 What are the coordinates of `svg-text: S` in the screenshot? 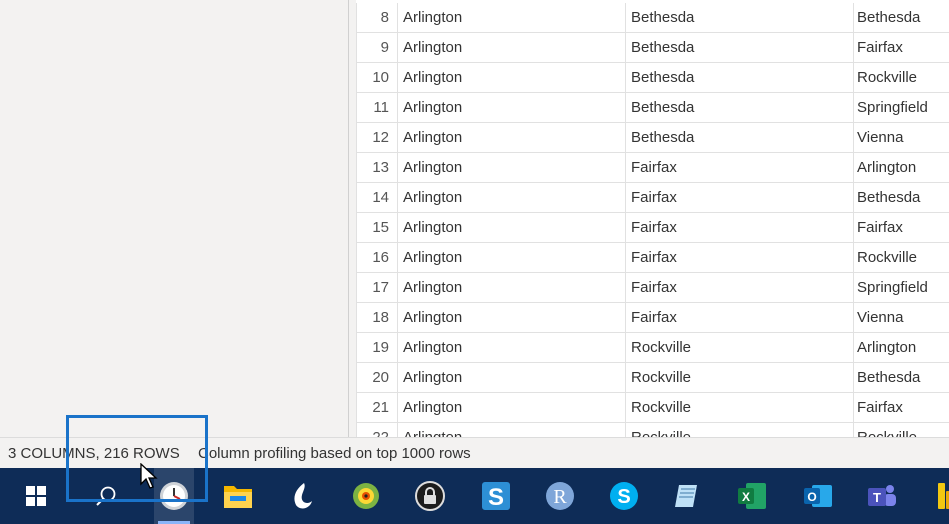 It's located at (623, 497).